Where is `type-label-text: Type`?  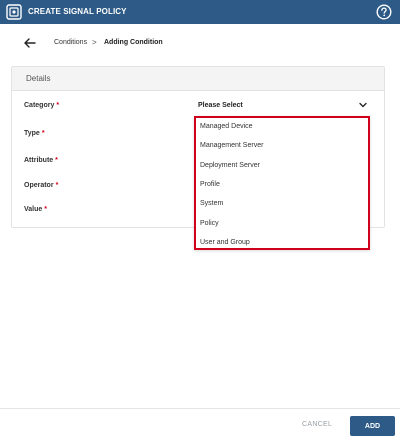
type-label-text: Type is located at coordinates (32, 133).